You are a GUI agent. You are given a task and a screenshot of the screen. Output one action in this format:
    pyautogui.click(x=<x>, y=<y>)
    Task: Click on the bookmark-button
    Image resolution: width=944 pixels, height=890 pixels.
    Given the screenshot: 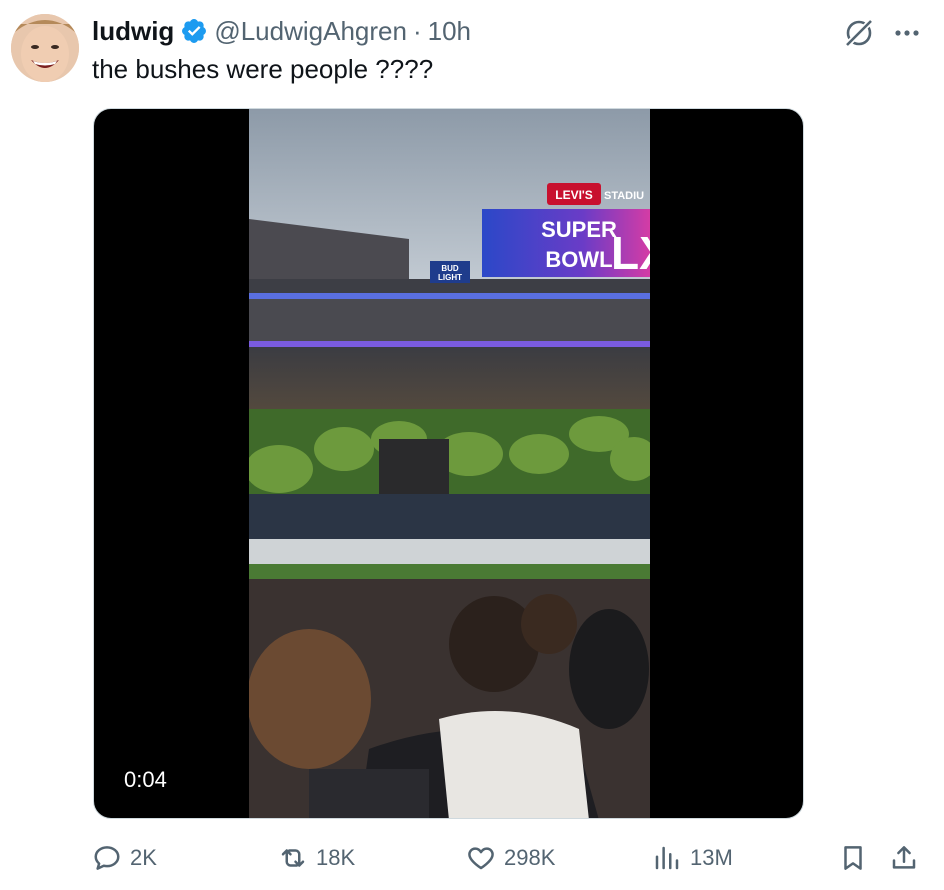 What is the action you would take?
    pyautogui.click(x=853, y=858)
    